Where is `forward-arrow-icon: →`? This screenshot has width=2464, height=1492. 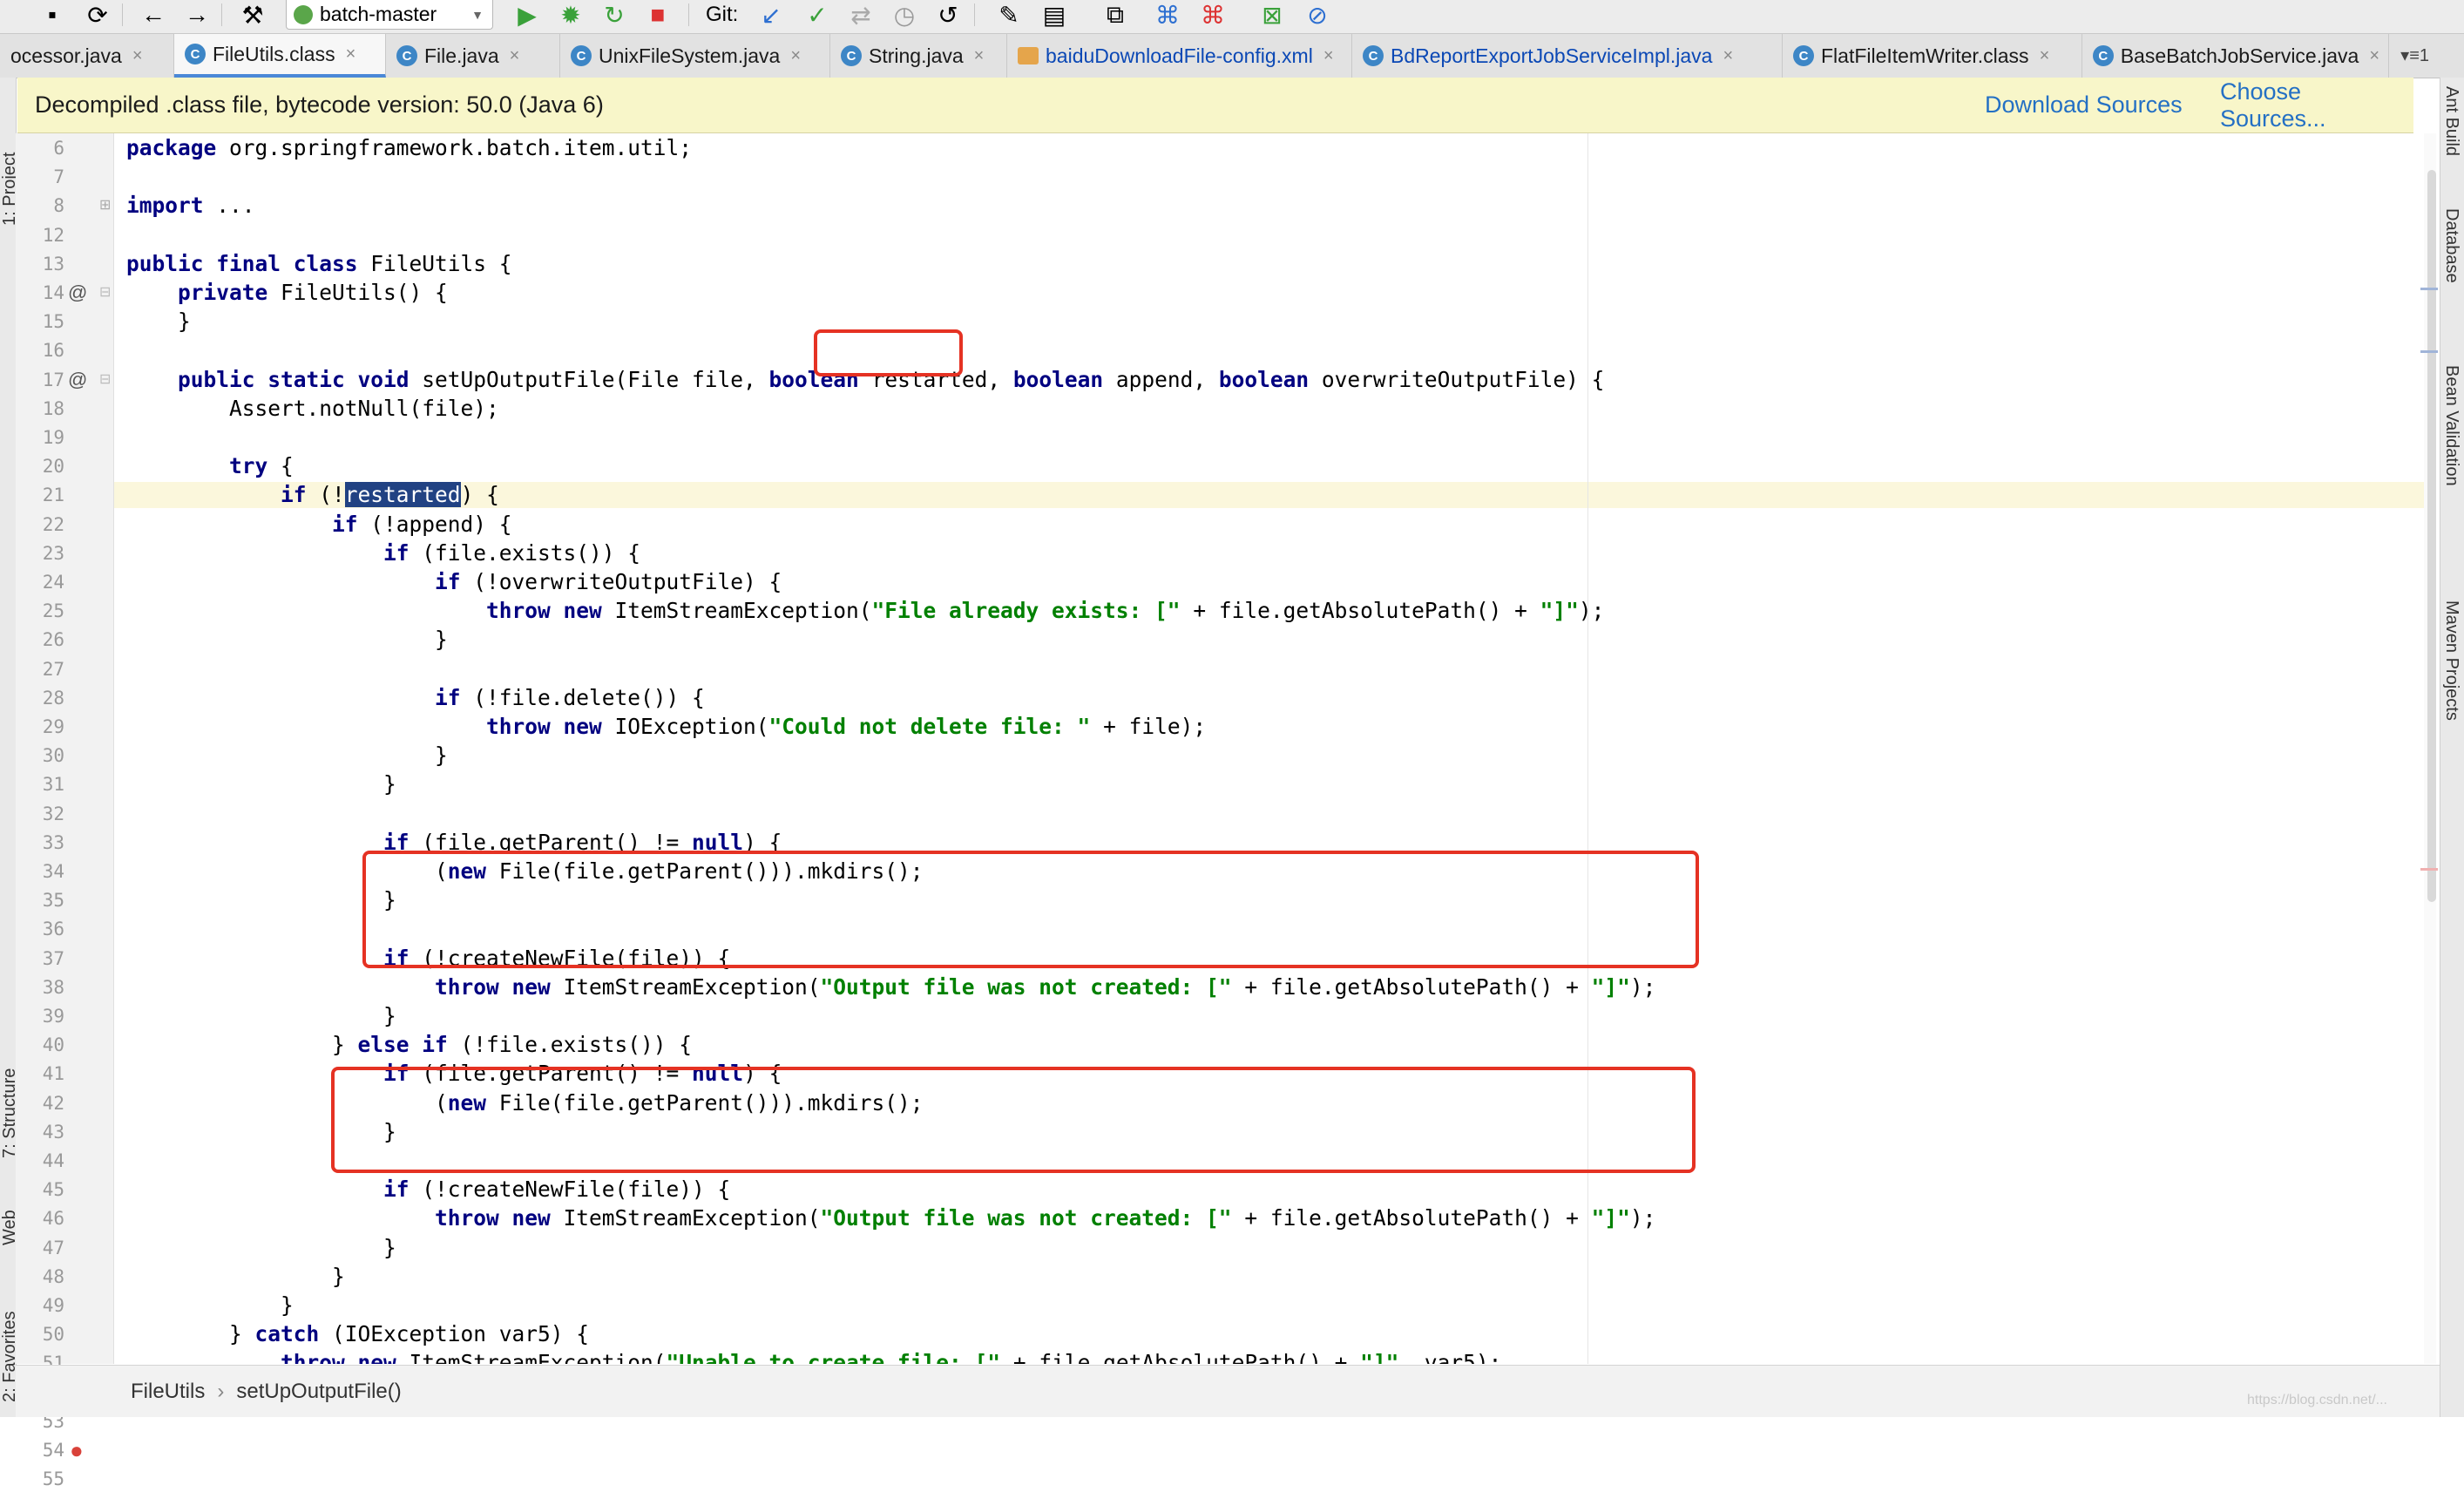 forward-arrow-icon: → is located at coordinates (196, 15).